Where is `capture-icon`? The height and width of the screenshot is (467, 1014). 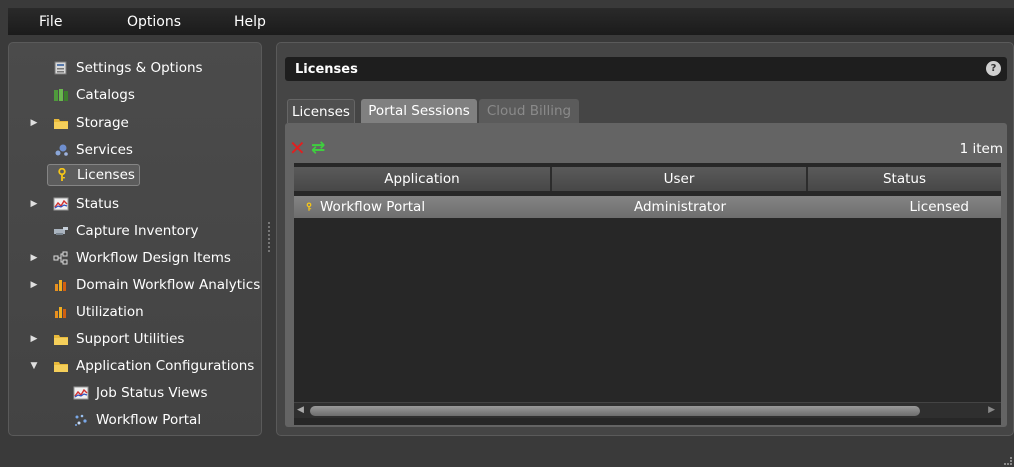
capture-icon is located at coordinates (61, 231).